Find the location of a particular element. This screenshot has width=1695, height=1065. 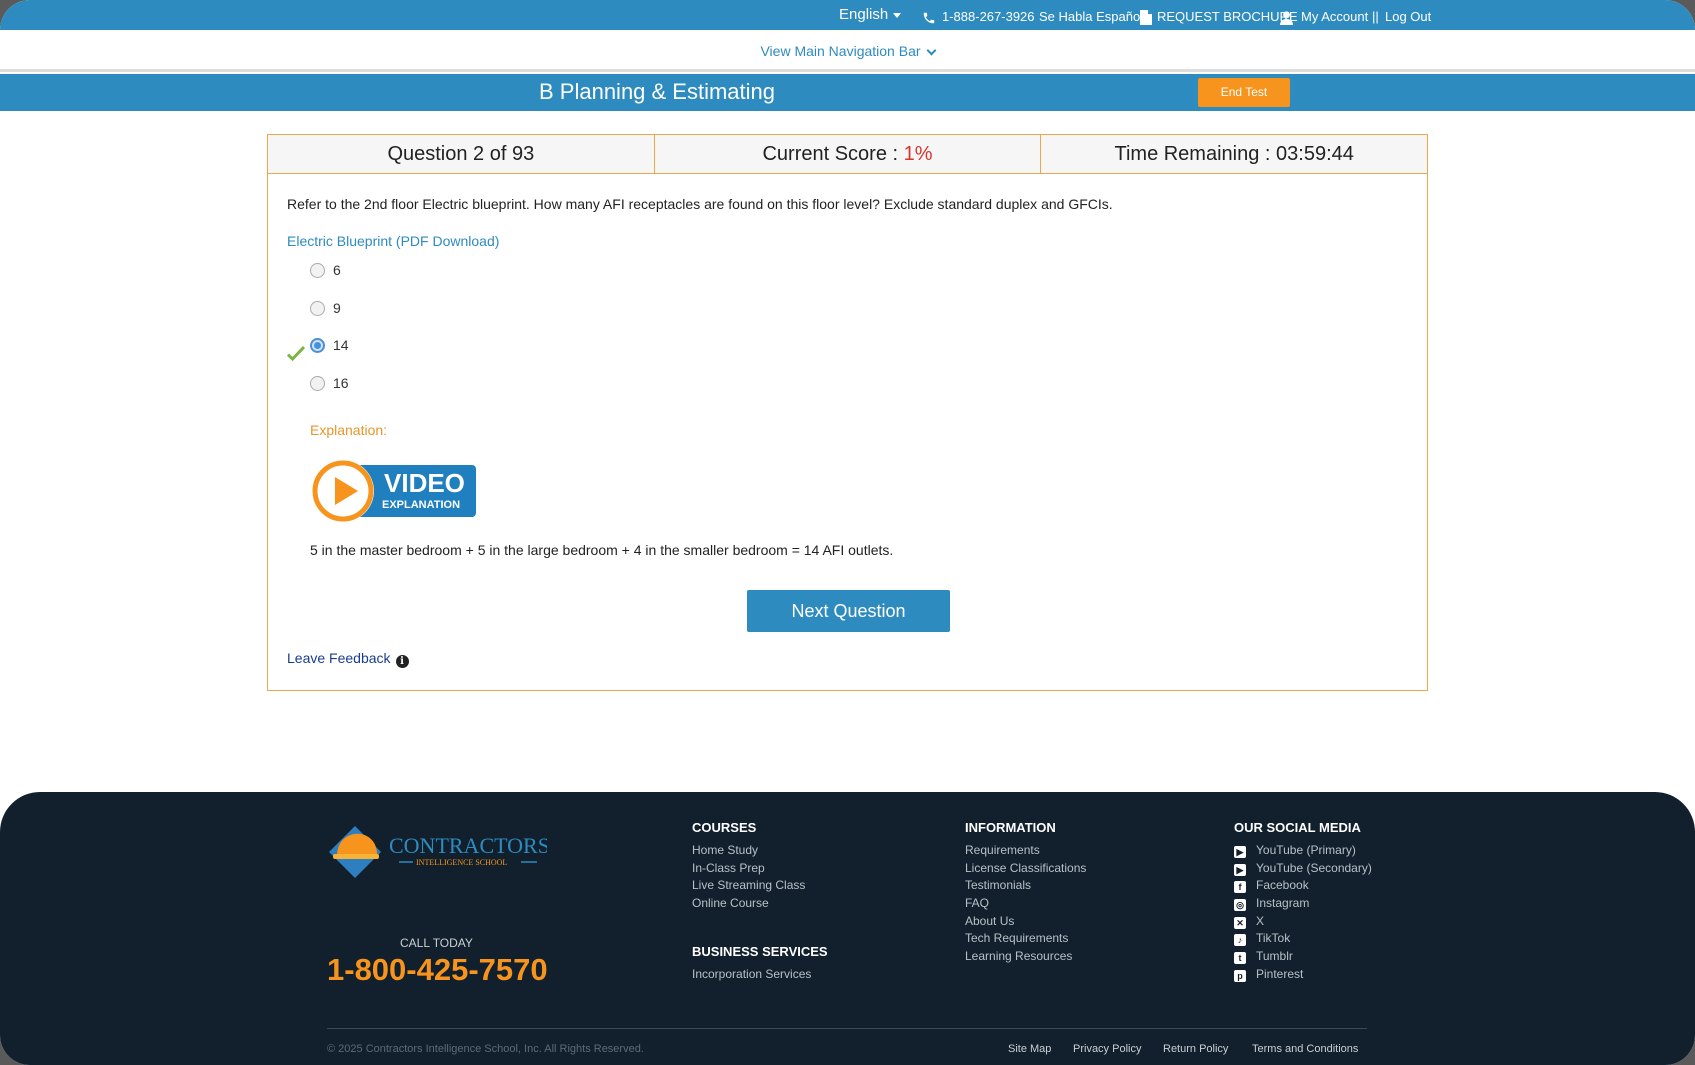

logout-link: Log Out is located at coordinates (1408, 15).